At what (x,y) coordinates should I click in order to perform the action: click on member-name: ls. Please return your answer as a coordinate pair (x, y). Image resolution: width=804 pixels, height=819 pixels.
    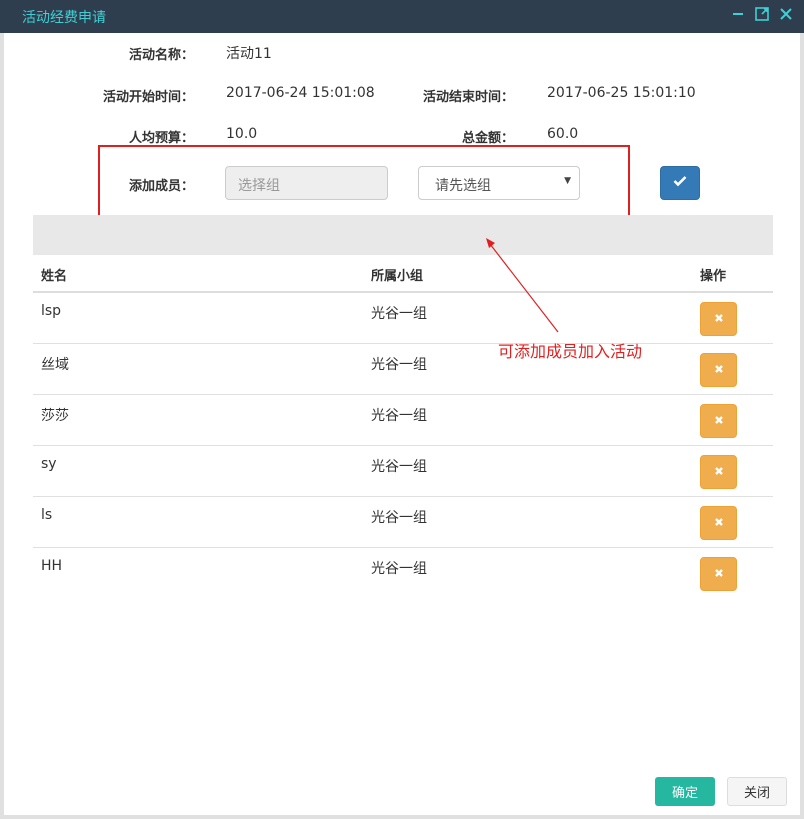
    Looking at the image, I should click on (47, 515).